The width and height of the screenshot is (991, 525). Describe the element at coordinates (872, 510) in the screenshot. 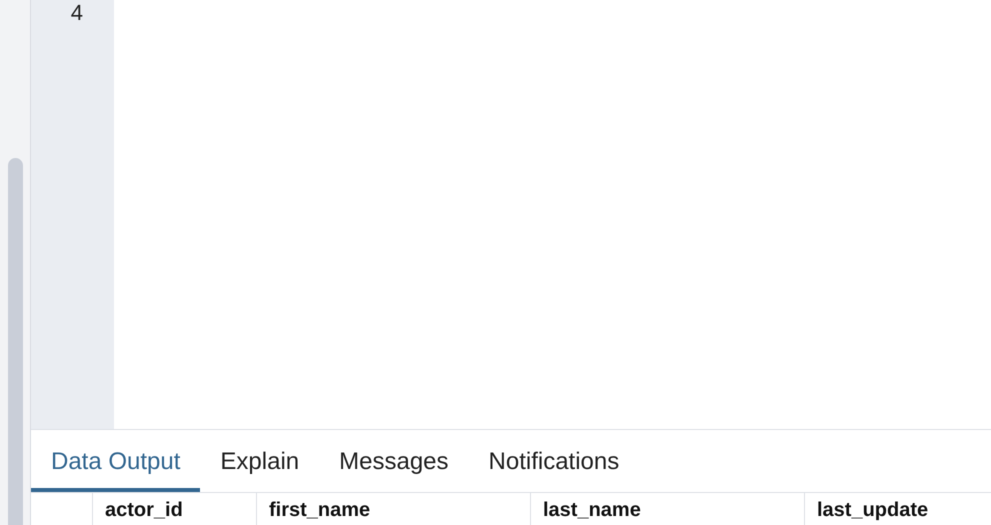

I see `column-header: last_update` at that location.